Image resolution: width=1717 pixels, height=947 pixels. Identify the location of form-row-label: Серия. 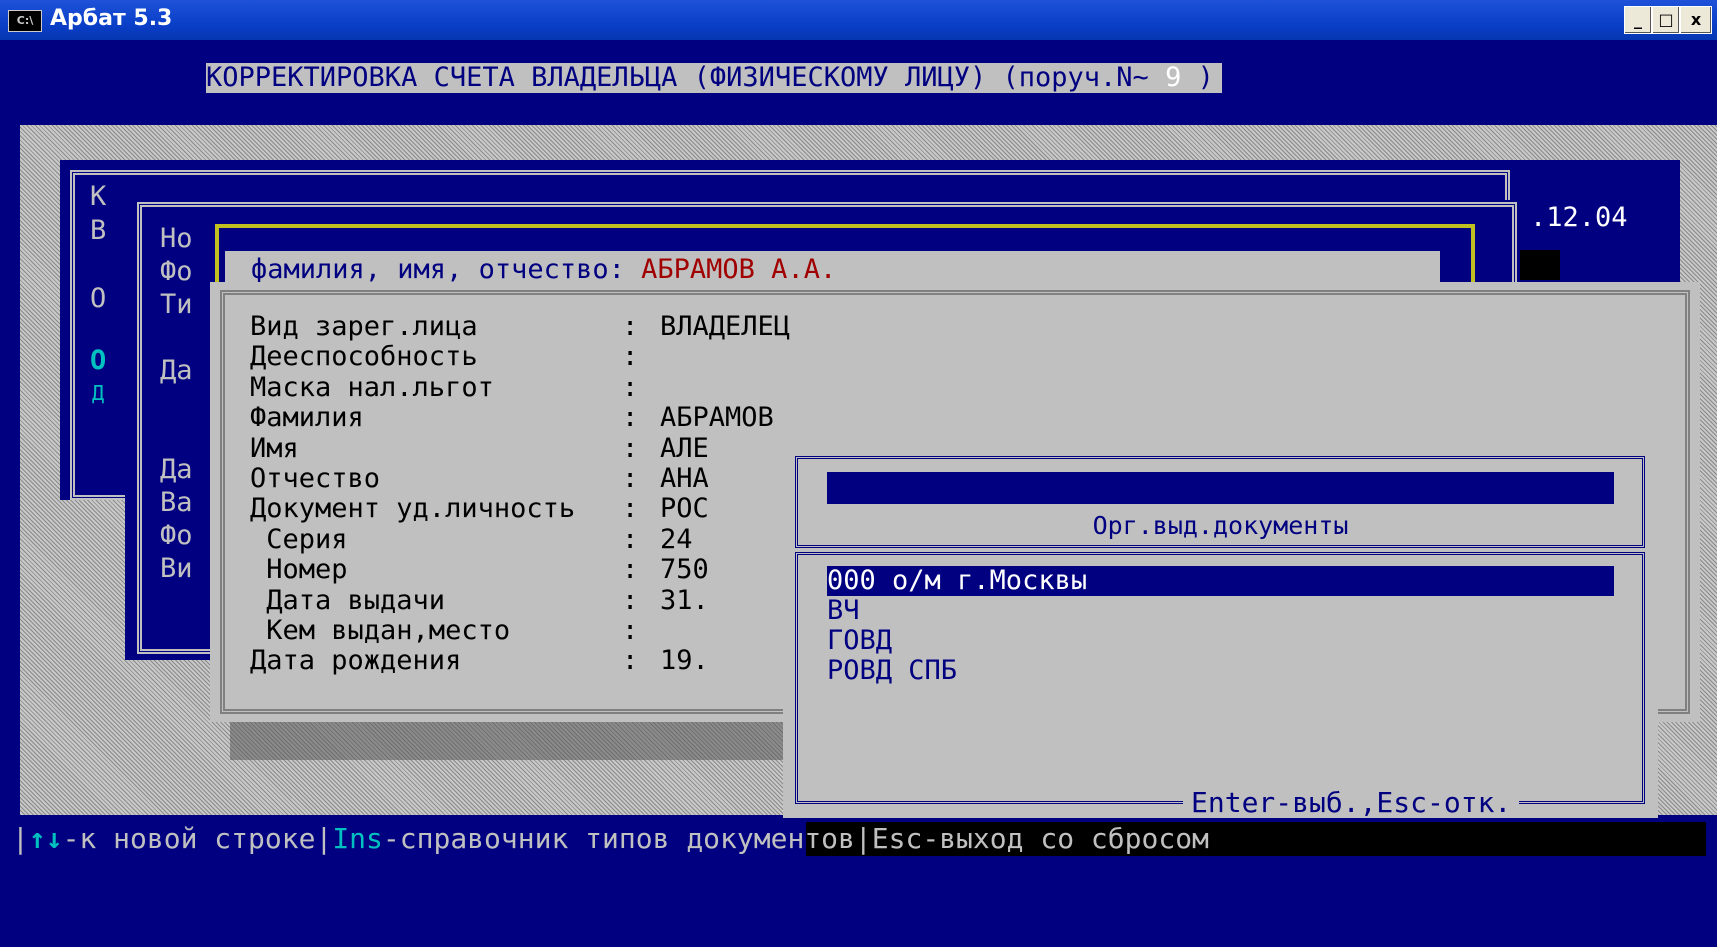
(429, 539).